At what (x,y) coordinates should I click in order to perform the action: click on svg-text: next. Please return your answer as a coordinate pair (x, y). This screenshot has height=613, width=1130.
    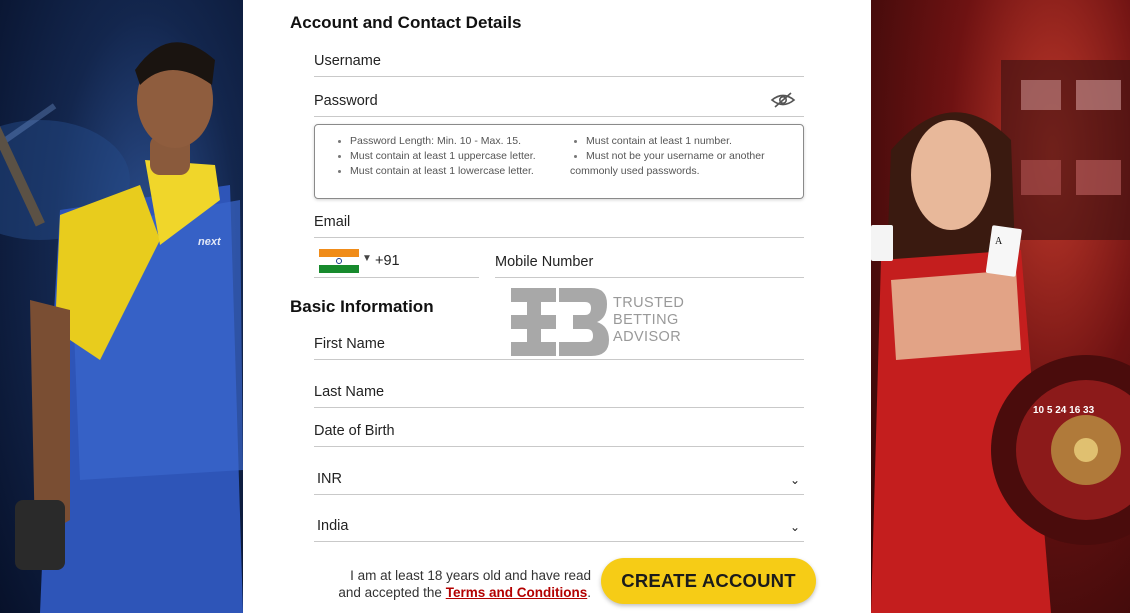
    Looking at the image, I should click on (210, 242).